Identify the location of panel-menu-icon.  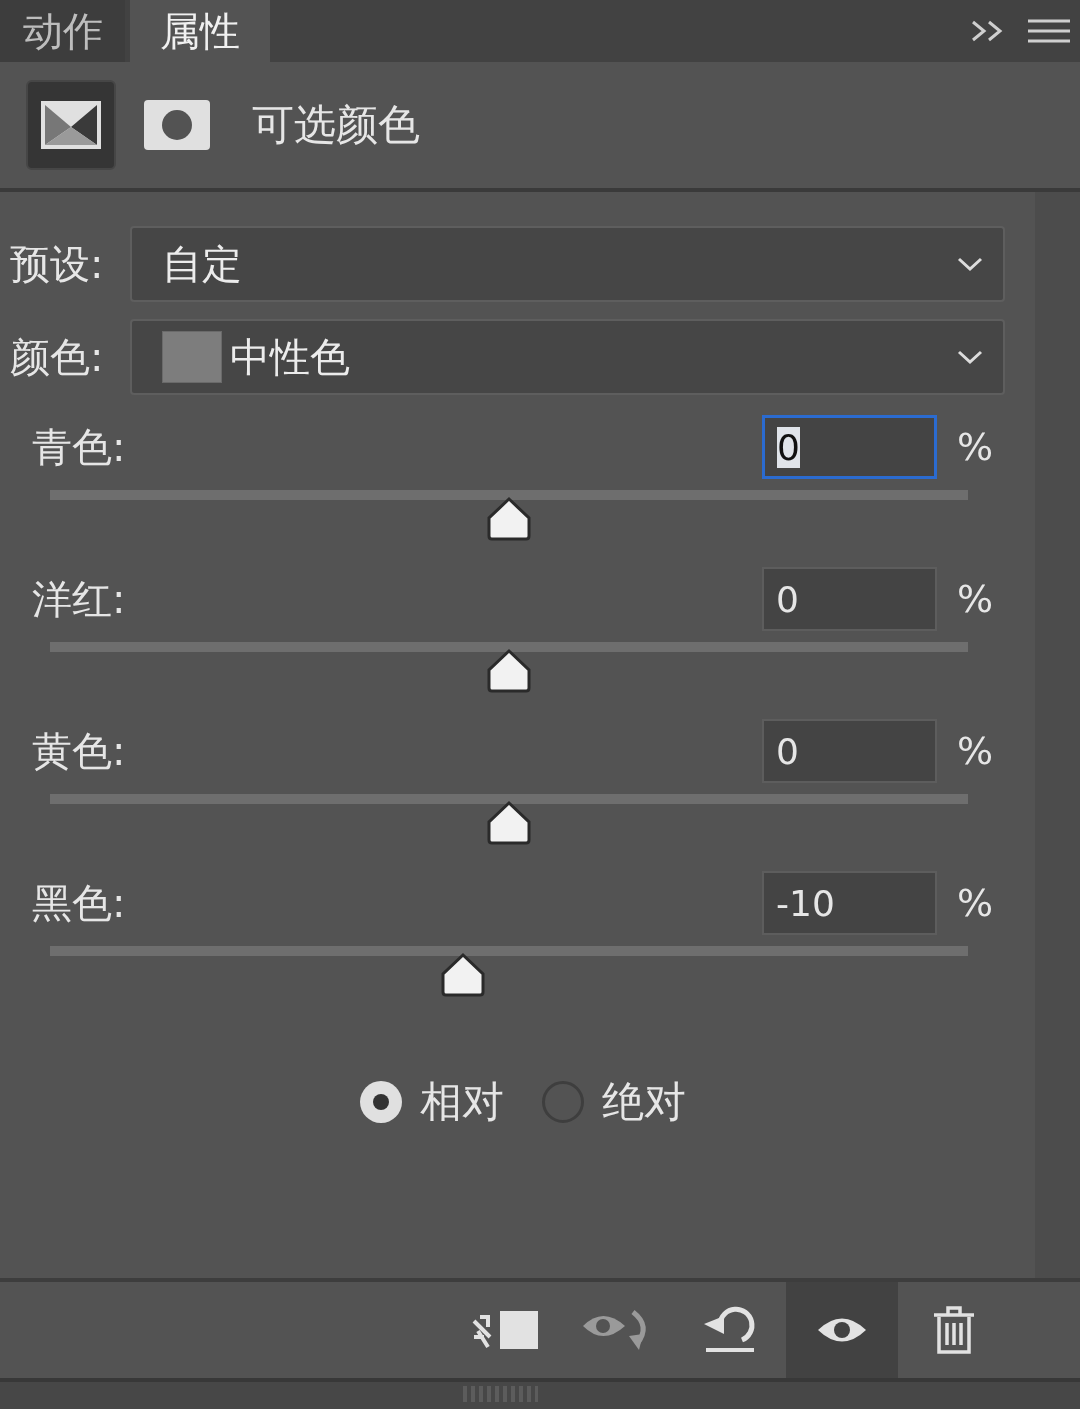
(1049, 31).